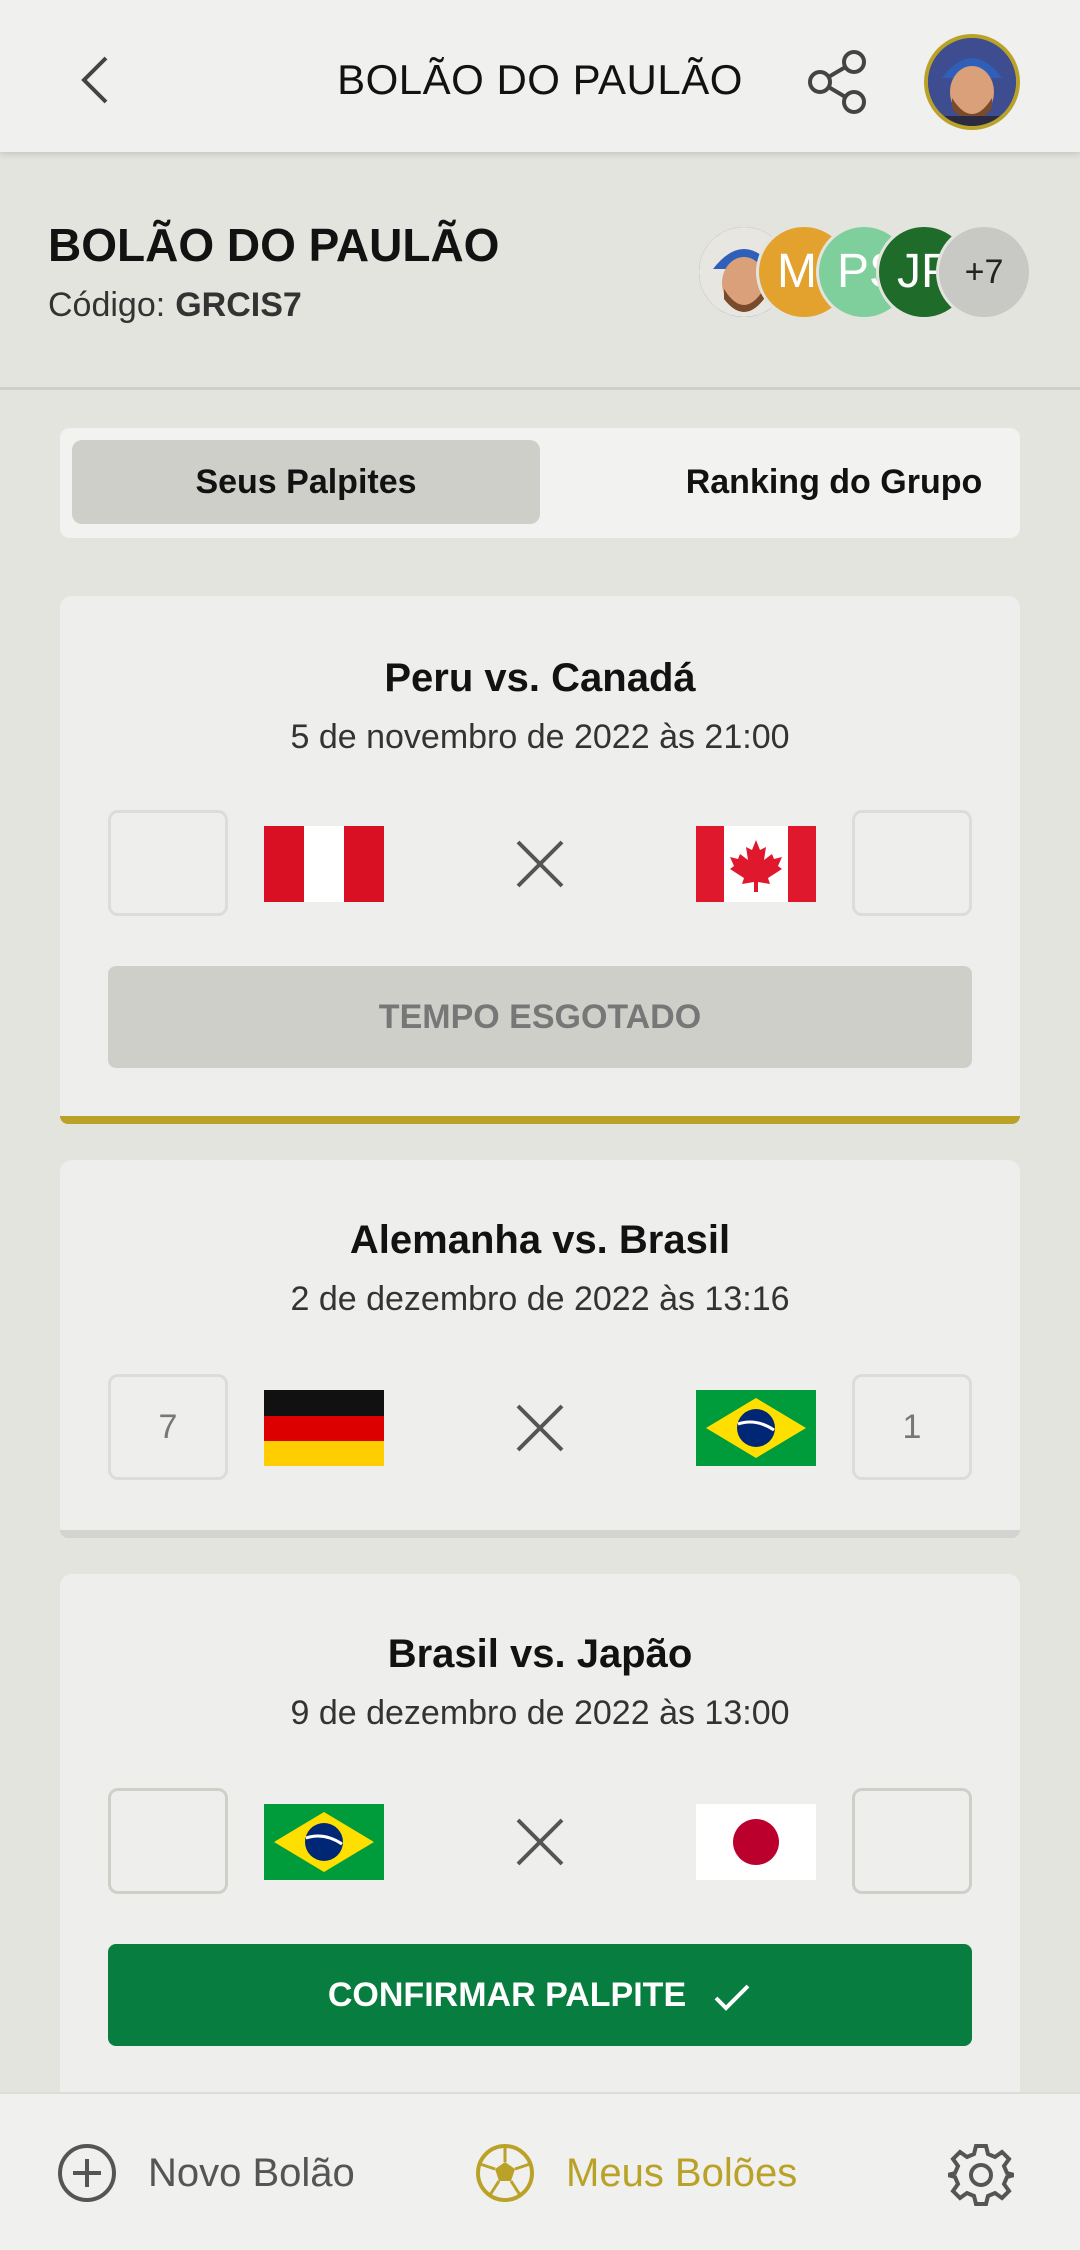 Image resolution: width=1080 pixels, height=2250 pixels. What do you see at coordinates (912, 1427) in the screenshot?
I see `away-score-input: 1` at bounding box center [912, 1427].